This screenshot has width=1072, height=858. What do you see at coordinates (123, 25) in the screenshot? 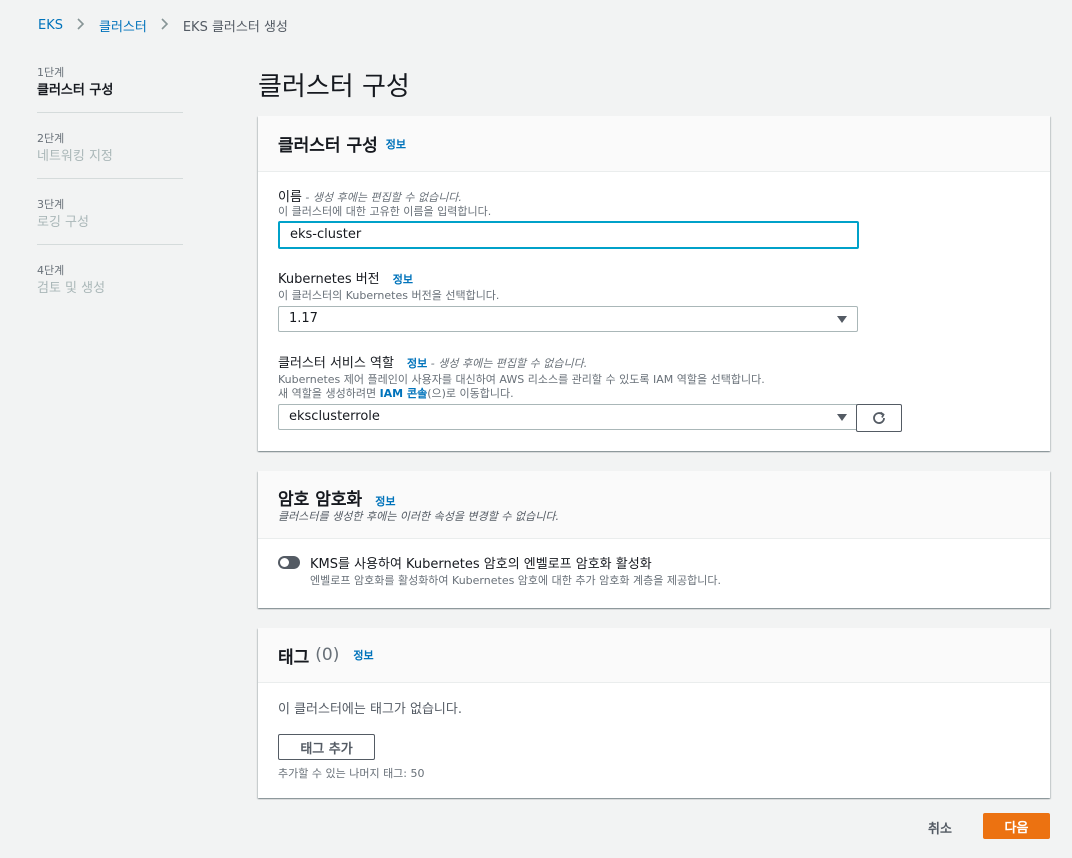
I see `breadcrumb-clusters-link: 클러스터` at bounding box center [123, 25].